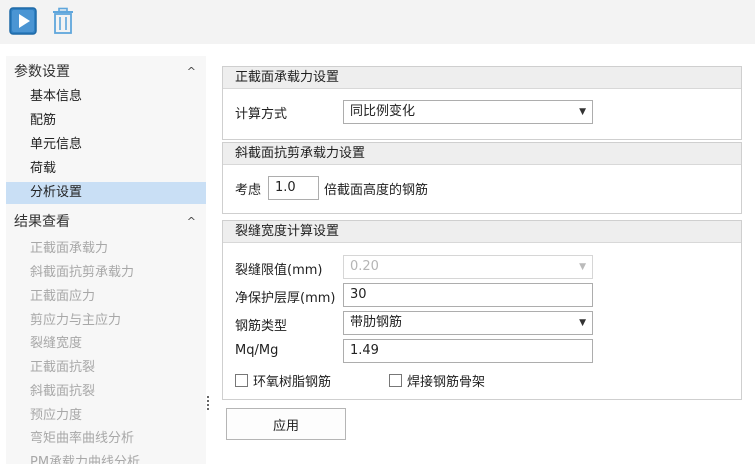 The width and height of the screenshot is (755, 464). I want to click on mq-mg-input: 1.49, so click(468, 351).